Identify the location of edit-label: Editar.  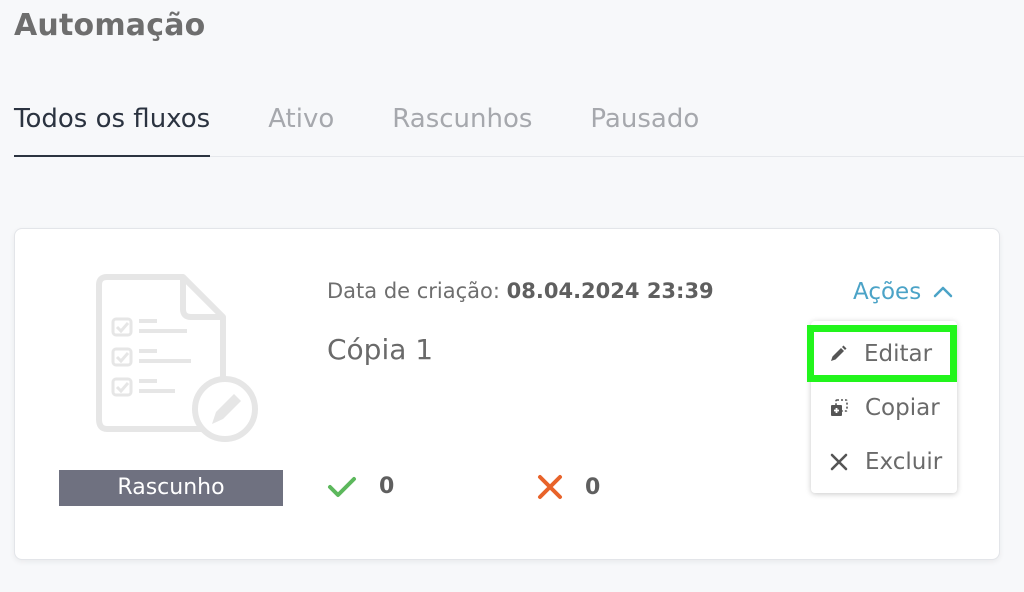
(898, 353).